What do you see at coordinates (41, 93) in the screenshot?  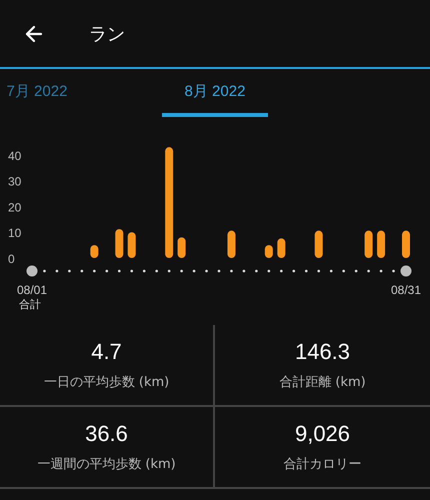 I see `month-tab: 7月 2022` at bounding box center [41, 93].